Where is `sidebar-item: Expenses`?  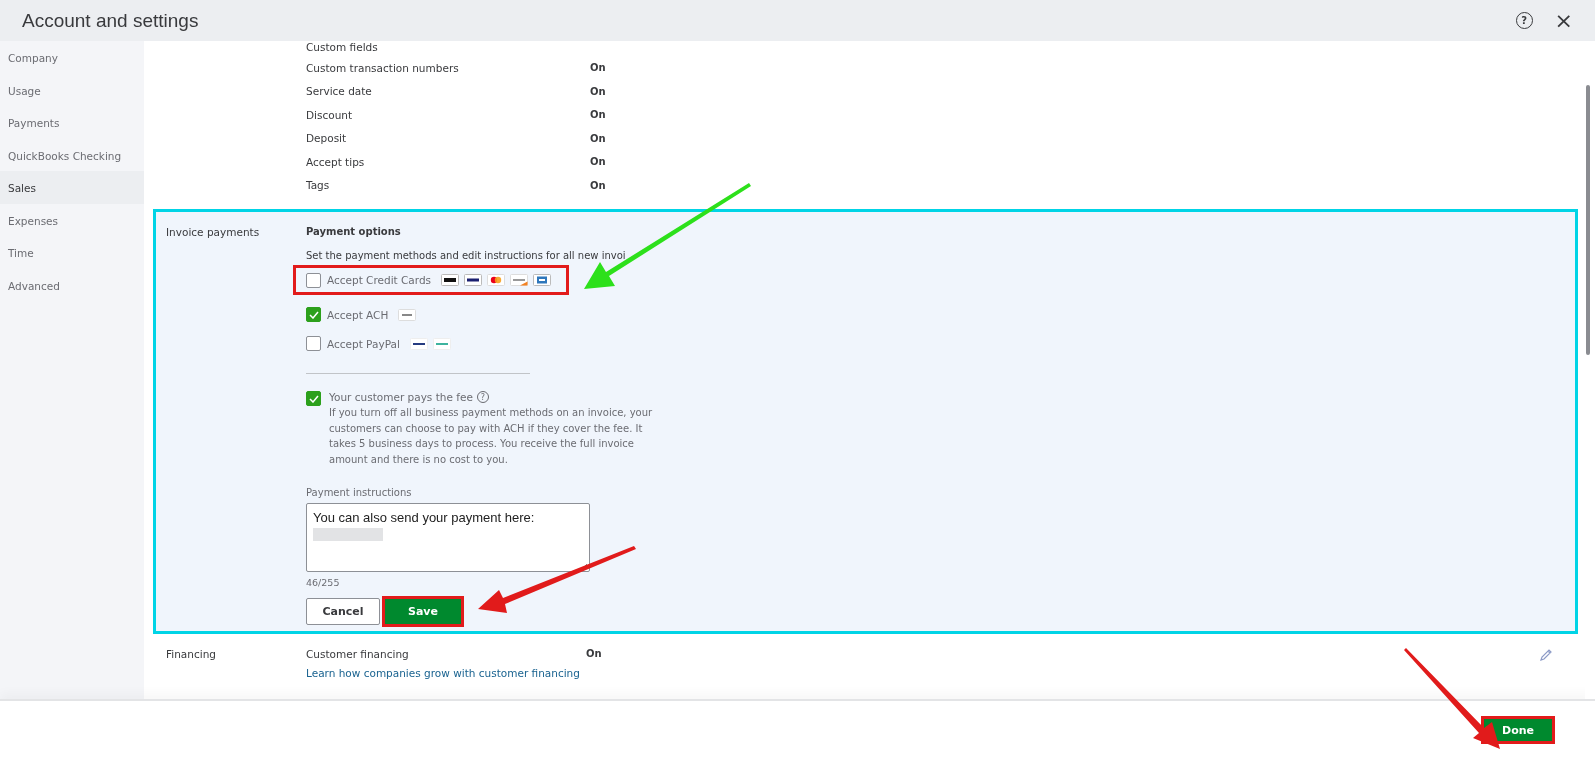
sidebar-item: Expenses is located at coordinates (72, 219).